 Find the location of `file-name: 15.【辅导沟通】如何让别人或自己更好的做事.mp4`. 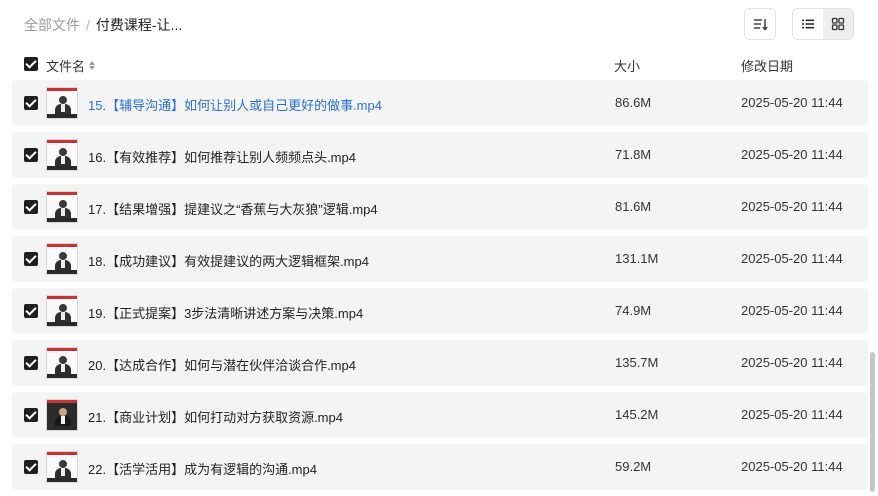

file-name: 15.【辅导沟通】如何让别人或自己更好的做事.mp4 is located at coordinates (235, 104).